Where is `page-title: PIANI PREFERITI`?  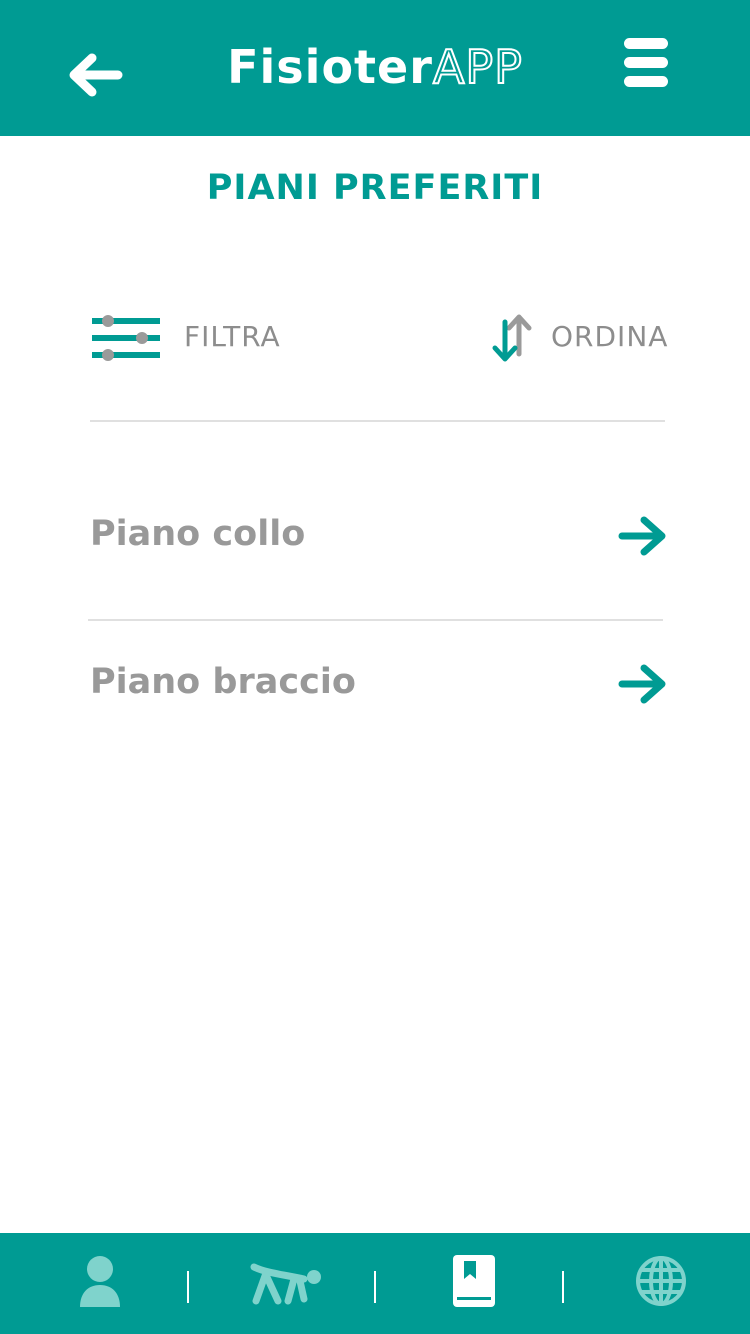
page-title: PIANI PREFERITI is located at coordinates (375, 188).